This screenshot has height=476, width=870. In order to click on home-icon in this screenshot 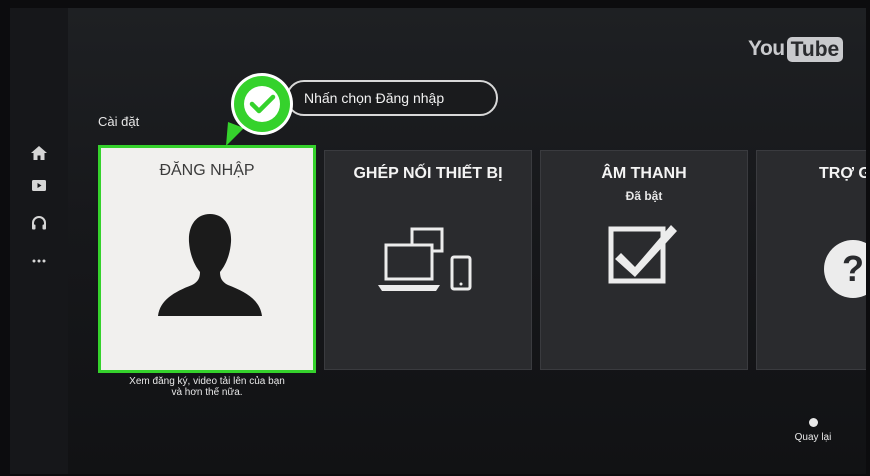, I will do `click(39, 153)`.